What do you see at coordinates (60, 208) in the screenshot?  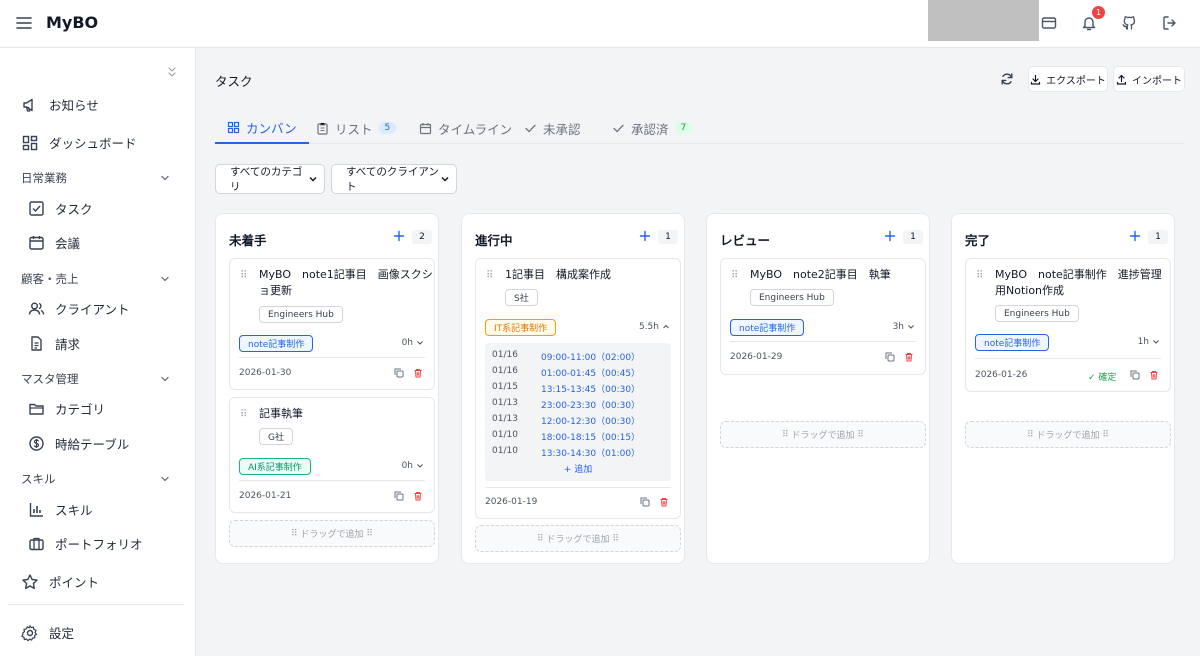 I see `sidebar-item-tasks: タスク` at bounding box center [60, 208].